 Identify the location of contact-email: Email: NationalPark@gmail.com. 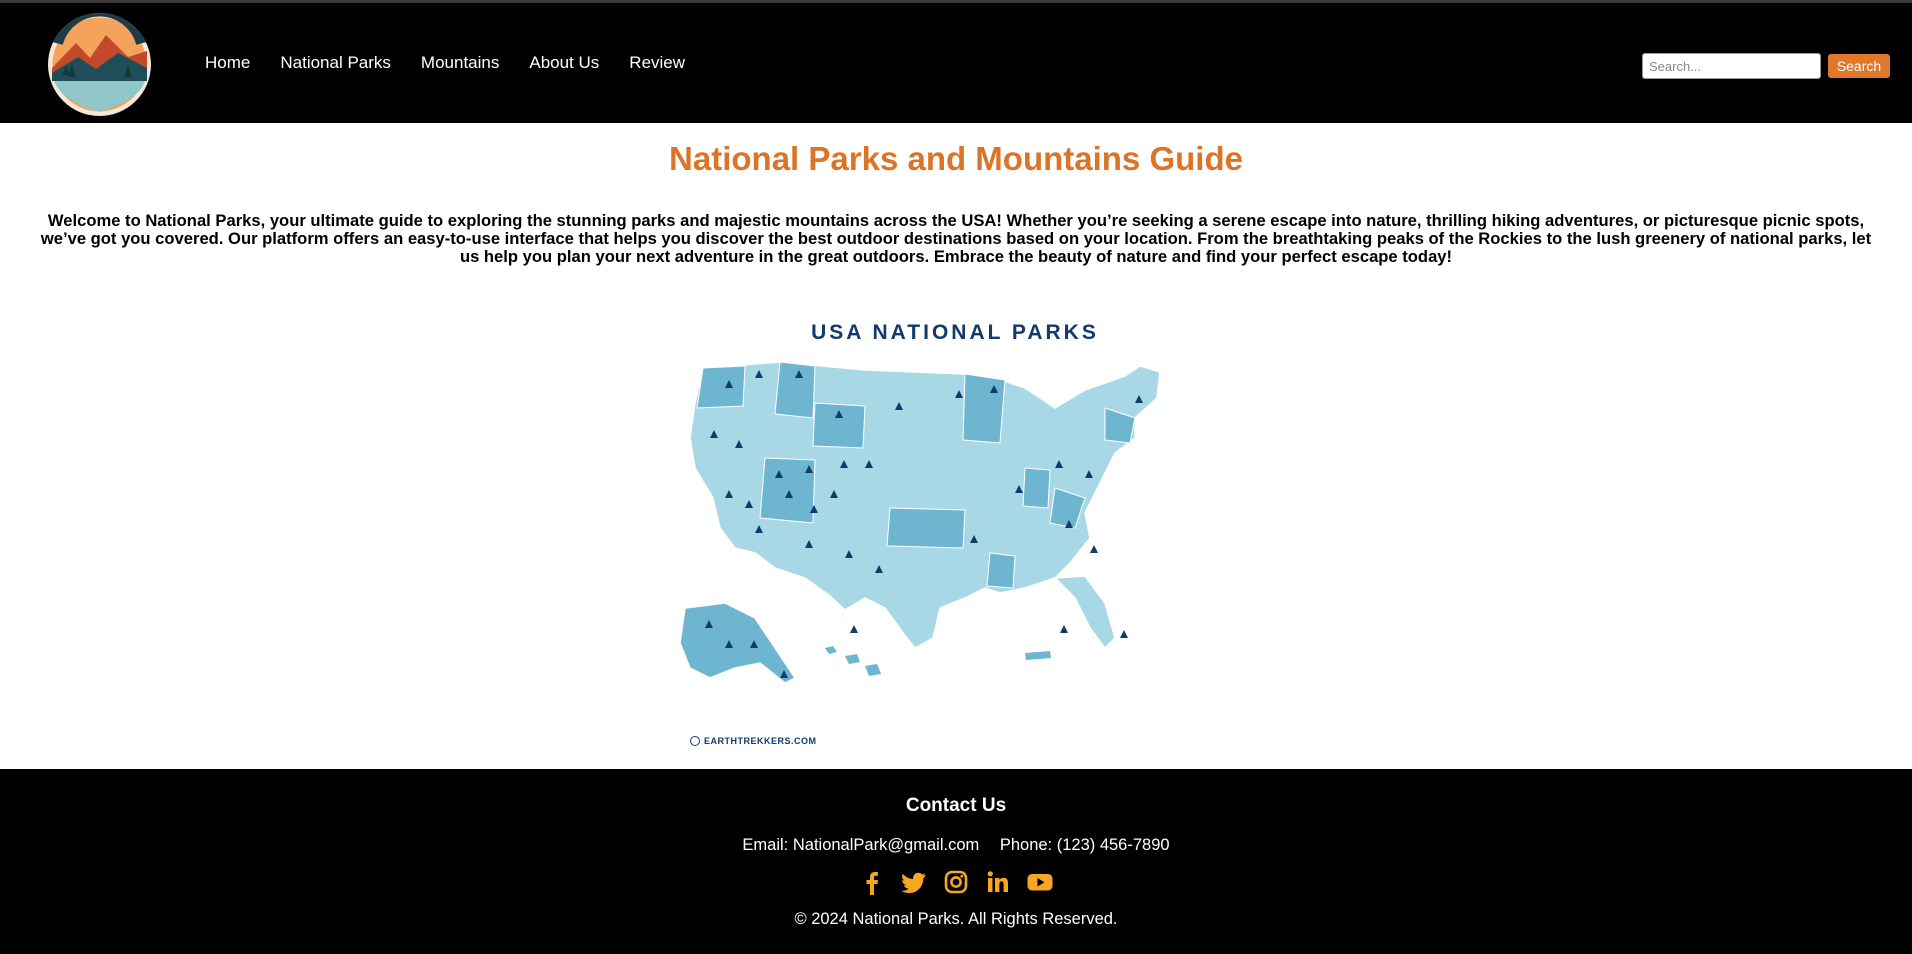
(861, 845).